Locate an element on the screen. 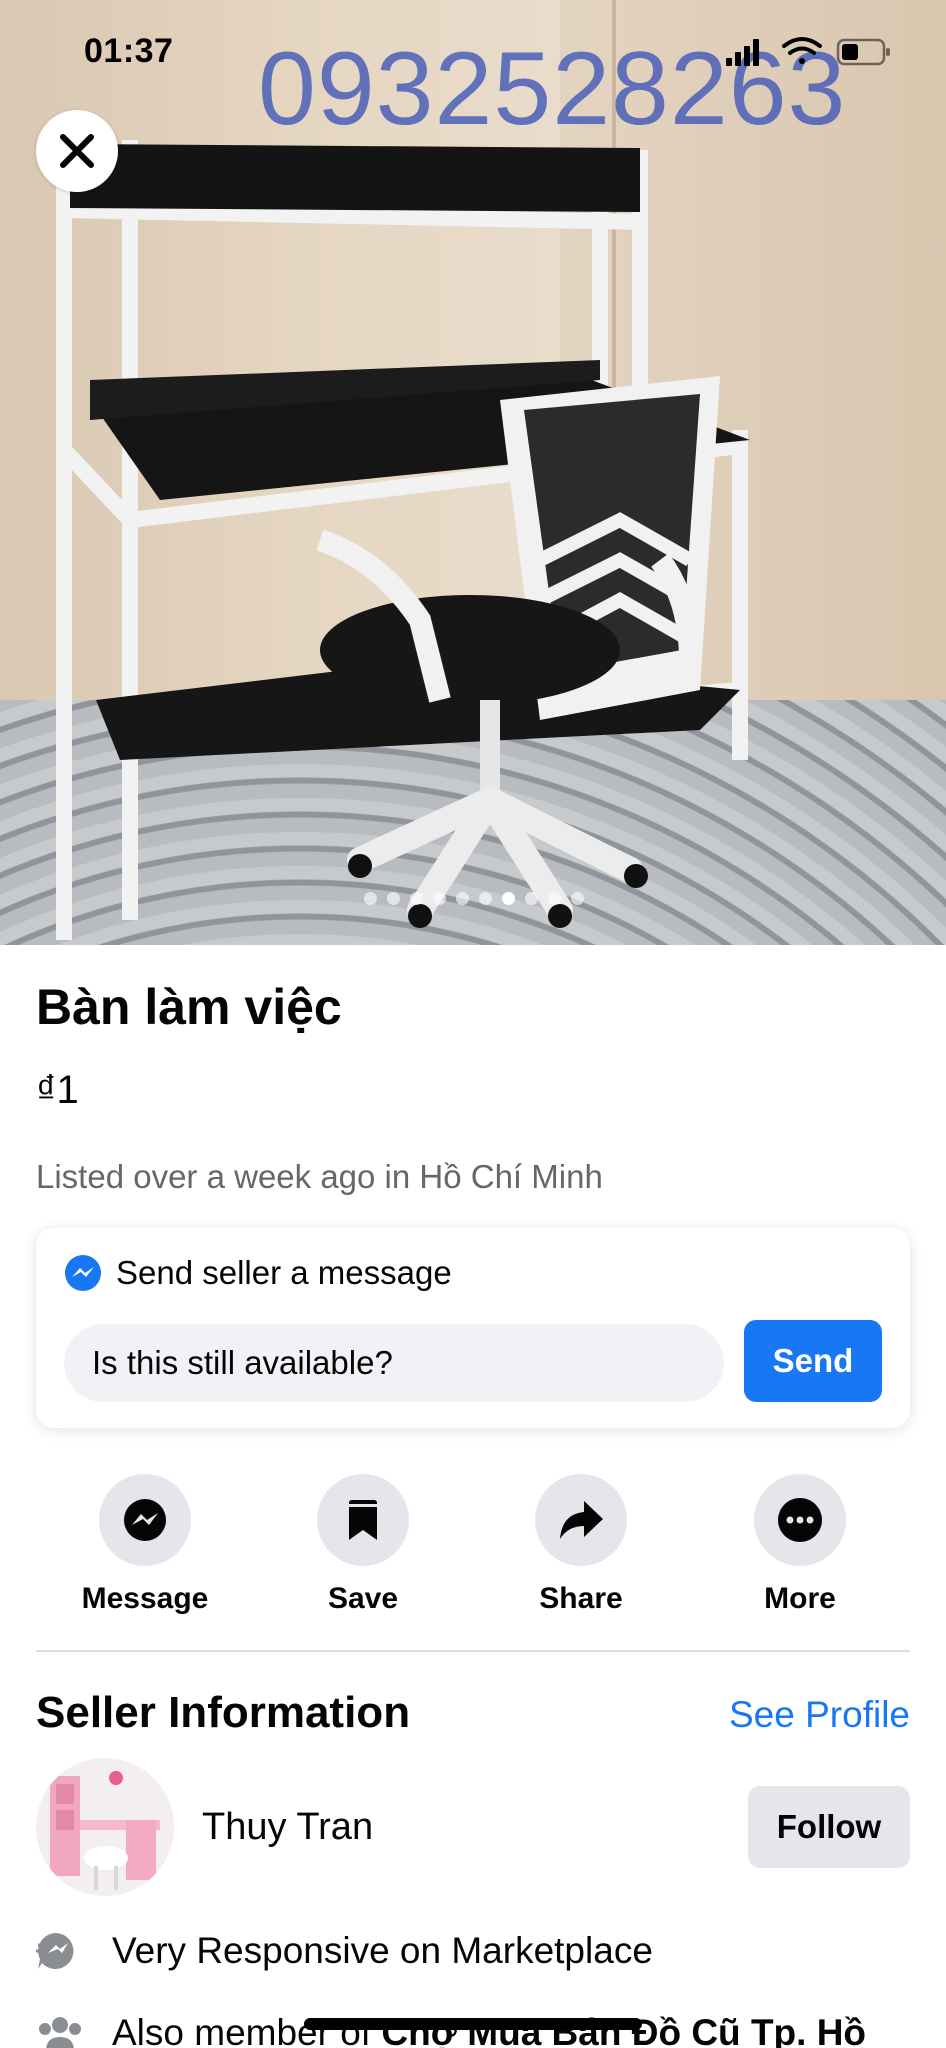  save-action: Save is located at coordinates (363, 1545).